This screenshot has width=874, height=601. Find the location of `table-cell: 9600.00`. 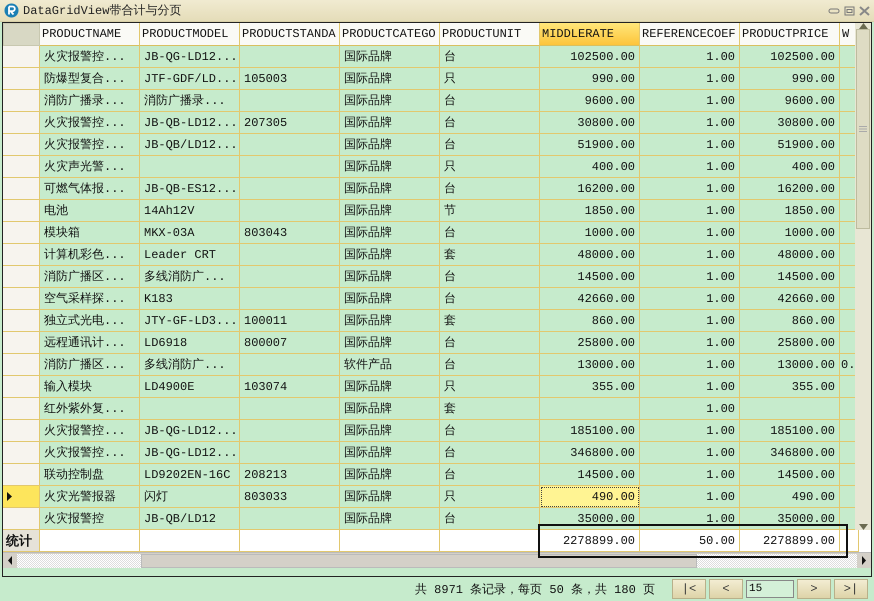

table-cell: 9600.00 is located at coordinates (790, 101).